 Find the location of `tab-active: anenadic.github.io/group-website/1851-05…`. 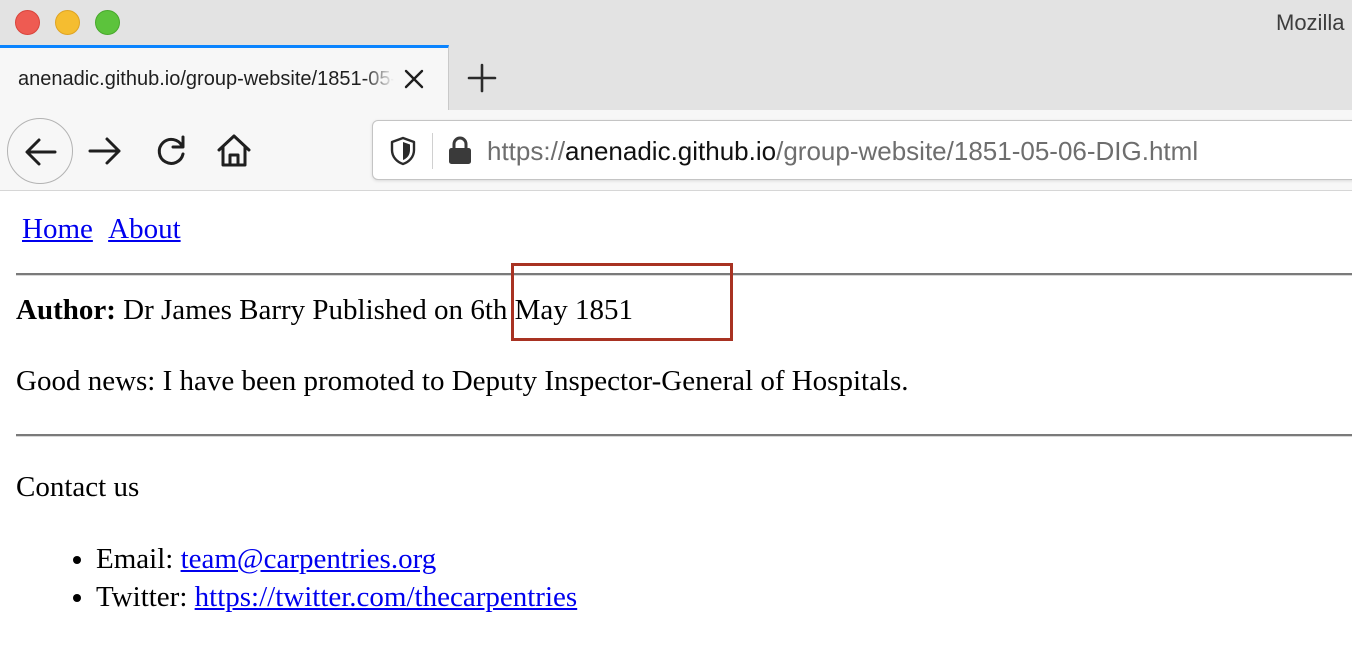

tab-active: anenadic.github.io/group-website/1851-05… is located at coordinates (224, 77).